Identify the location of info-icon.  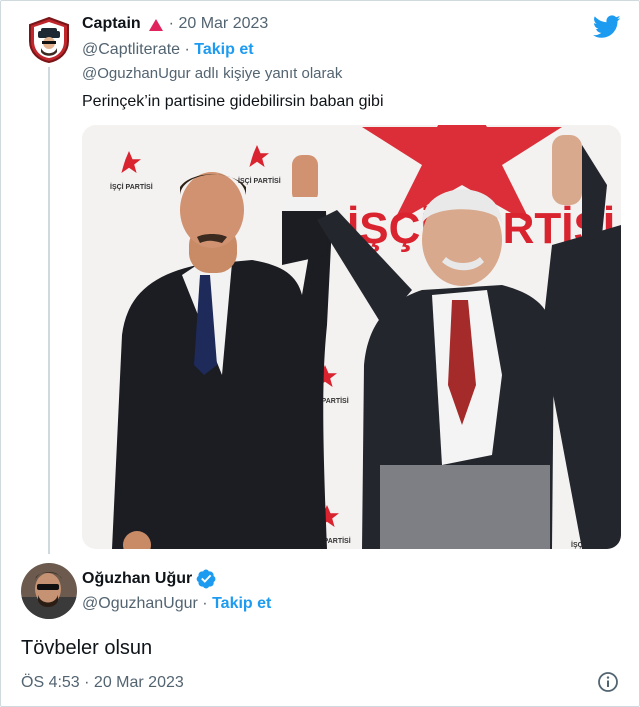
(608, 682).